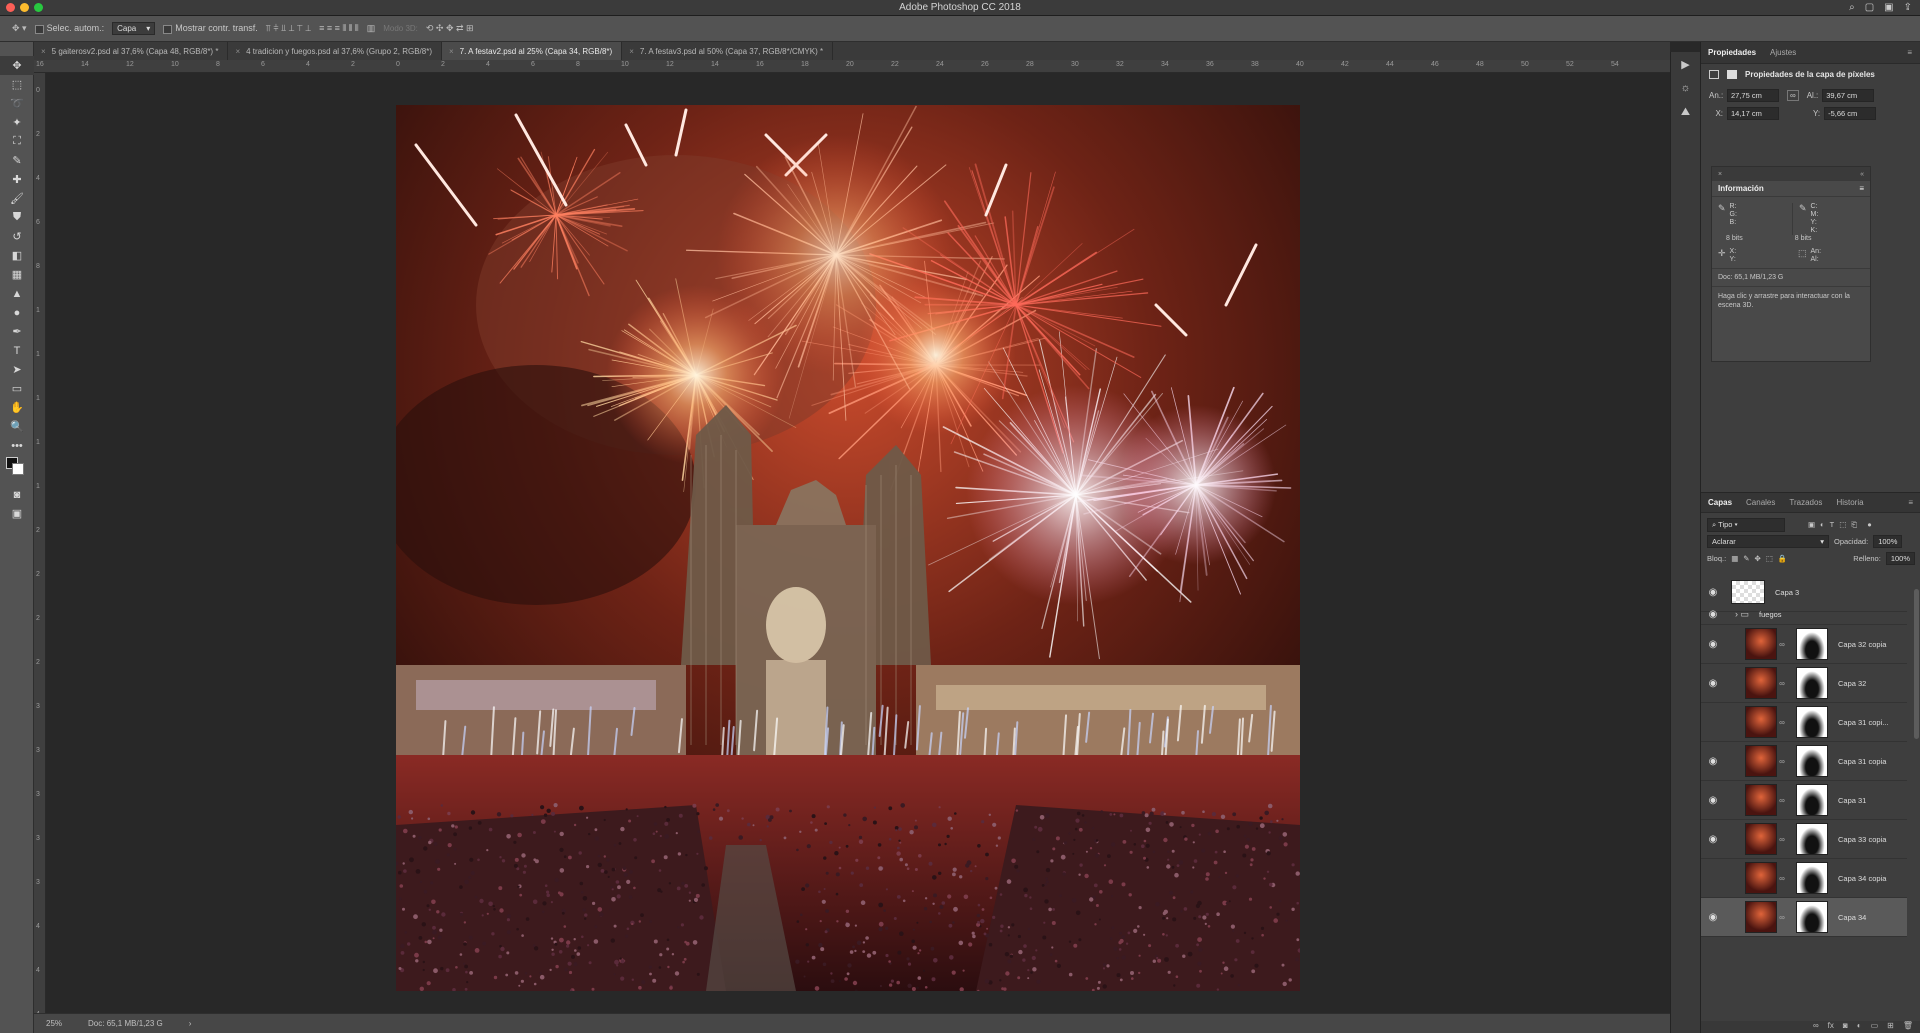  What do you see at coordinates (17, 65) in the screenshot?
I see `move-tool-icon: ✥` at bounding box center [17, 65].